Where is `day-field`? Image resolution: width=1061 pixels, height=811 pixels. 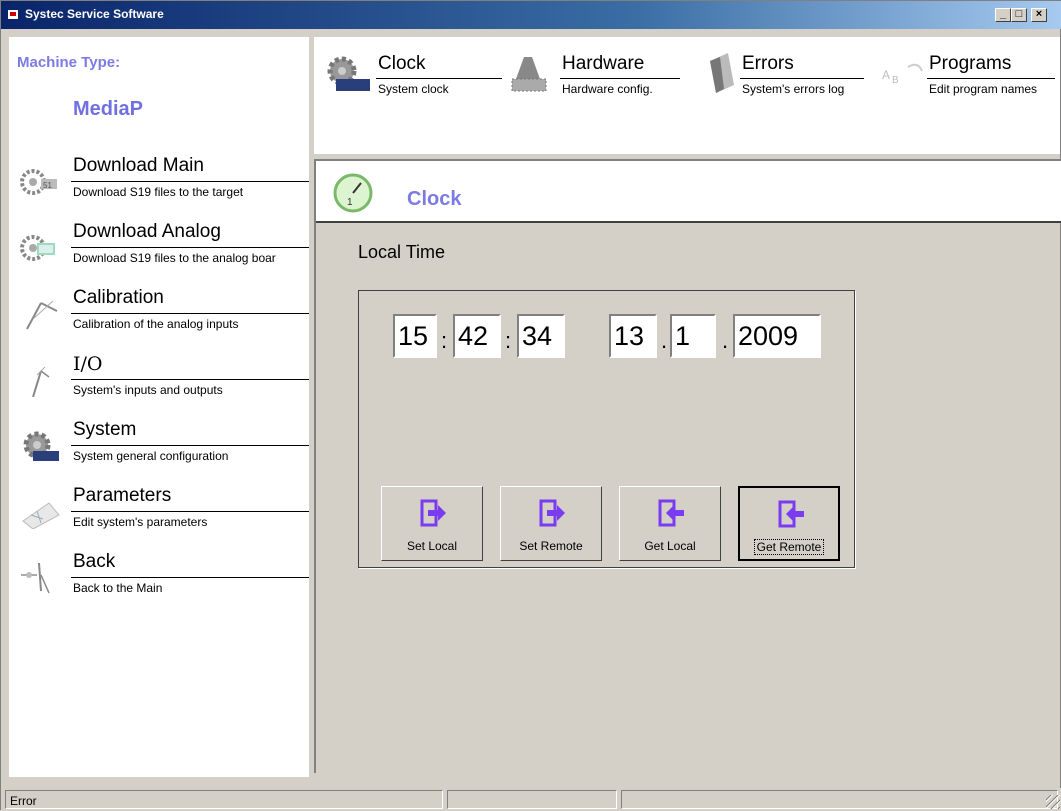
day-field is located at coordinates (633, 336).